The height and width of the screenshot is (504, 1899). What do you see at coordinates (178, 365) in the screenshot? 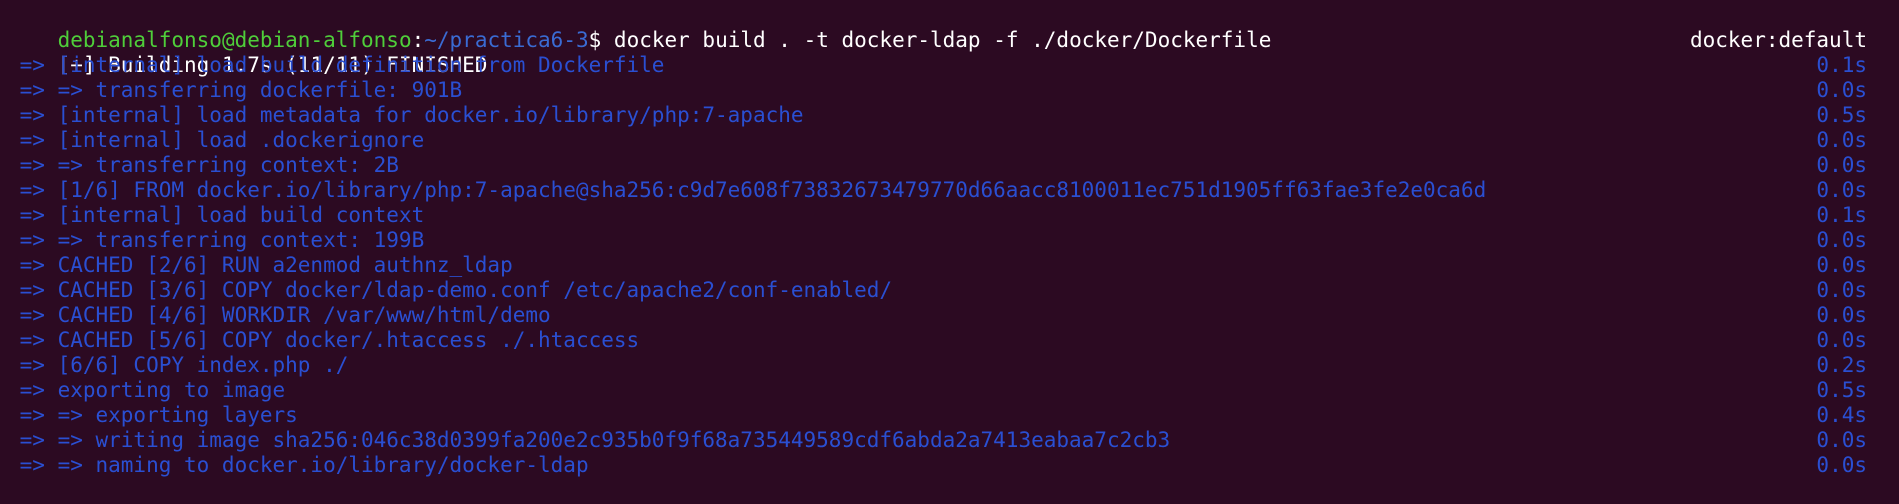
I see `build-step-text: => [6/6] COPY index.php ./` at bounding box center [178, 365].